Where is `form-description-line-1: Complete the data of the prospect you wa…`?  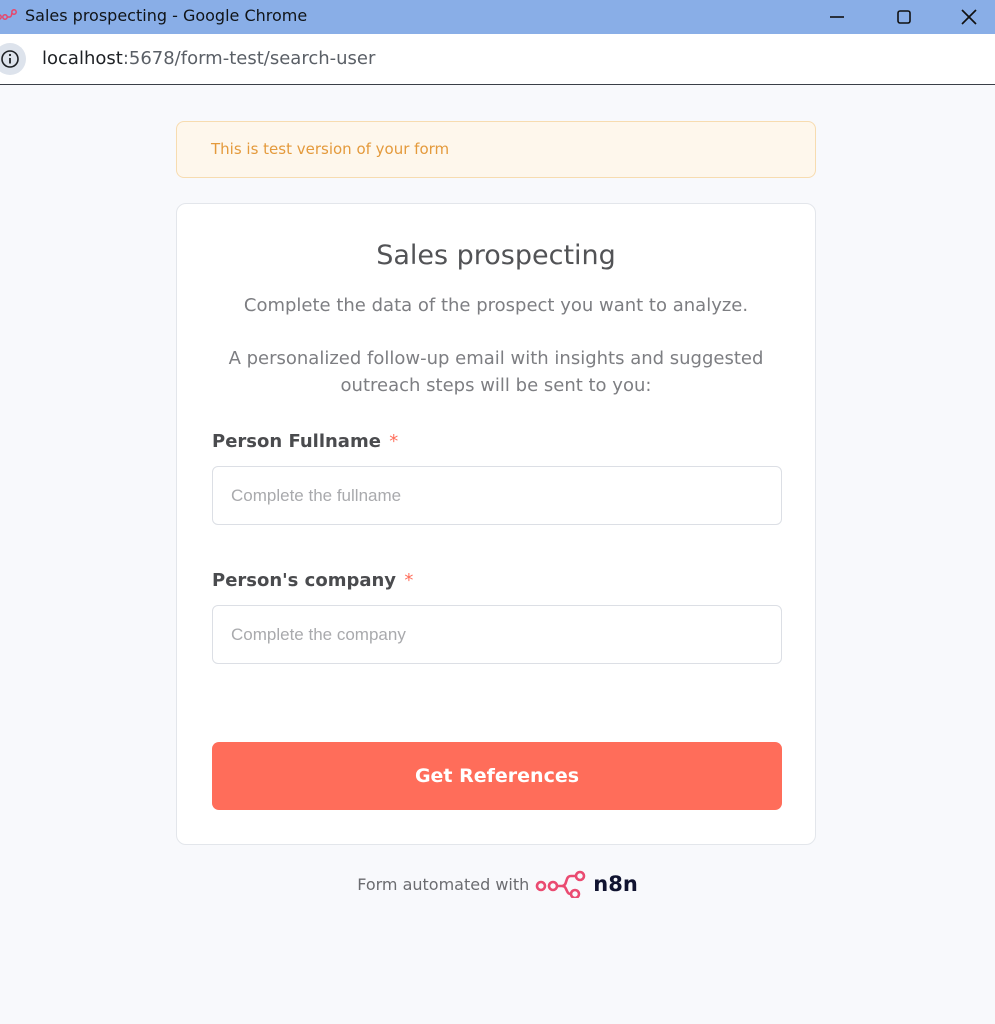
form-description-line-1: Complete the data of the prospect you wa… is located at coordinates (496, 305).